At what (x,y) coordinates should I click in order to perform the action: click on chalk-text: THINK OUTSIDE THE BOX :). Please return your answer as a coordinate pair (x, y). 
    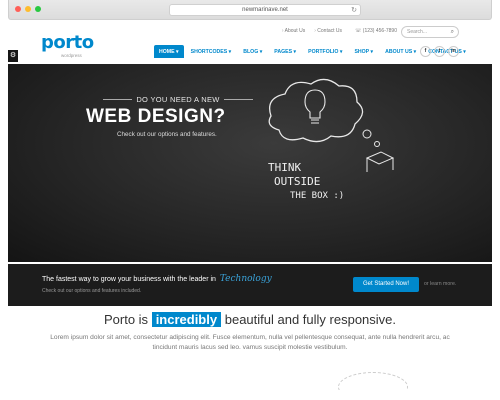
    Looking at the image, I should click on (306, 182).